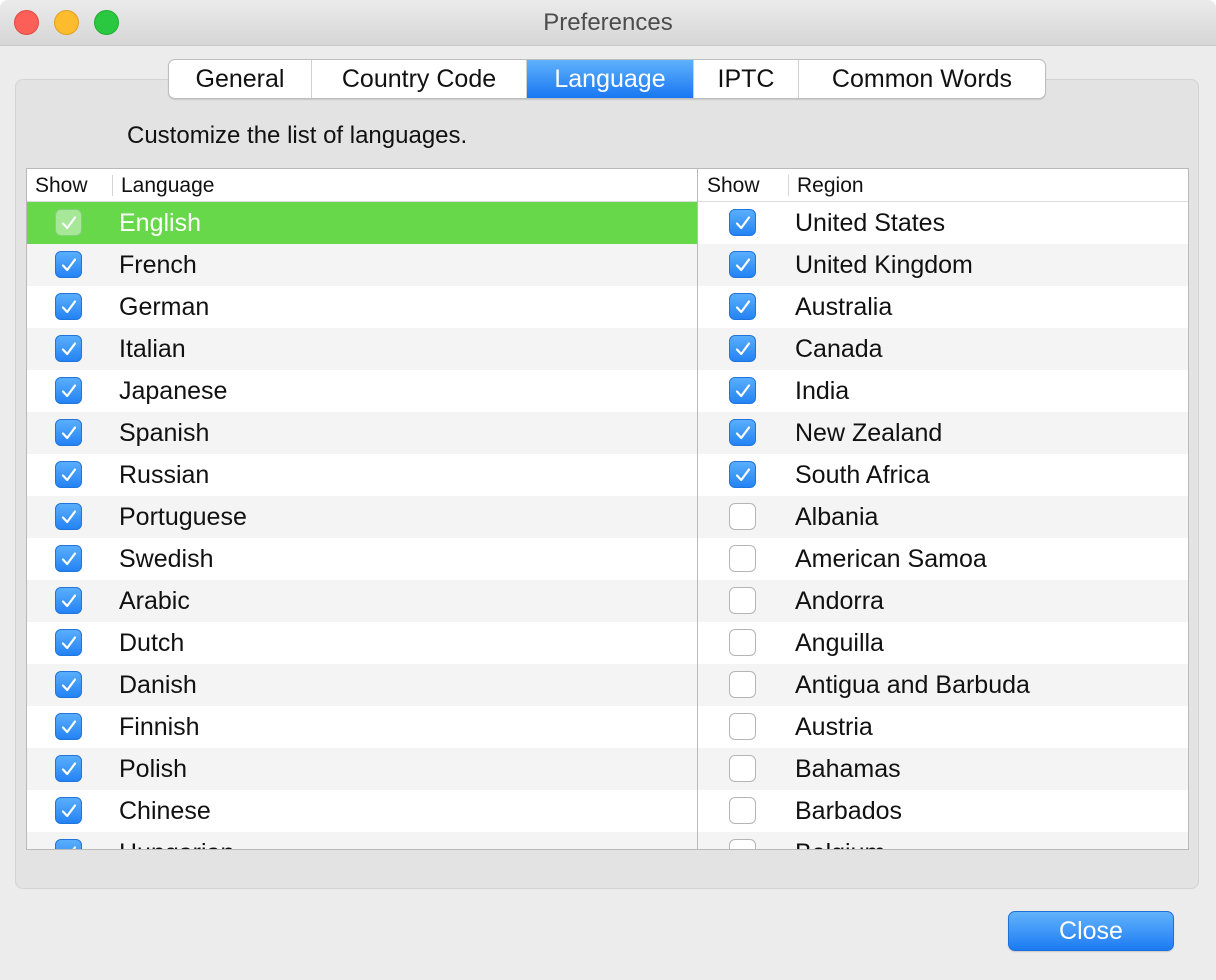  I want to click on close-button: Close, so click(1091, 931).